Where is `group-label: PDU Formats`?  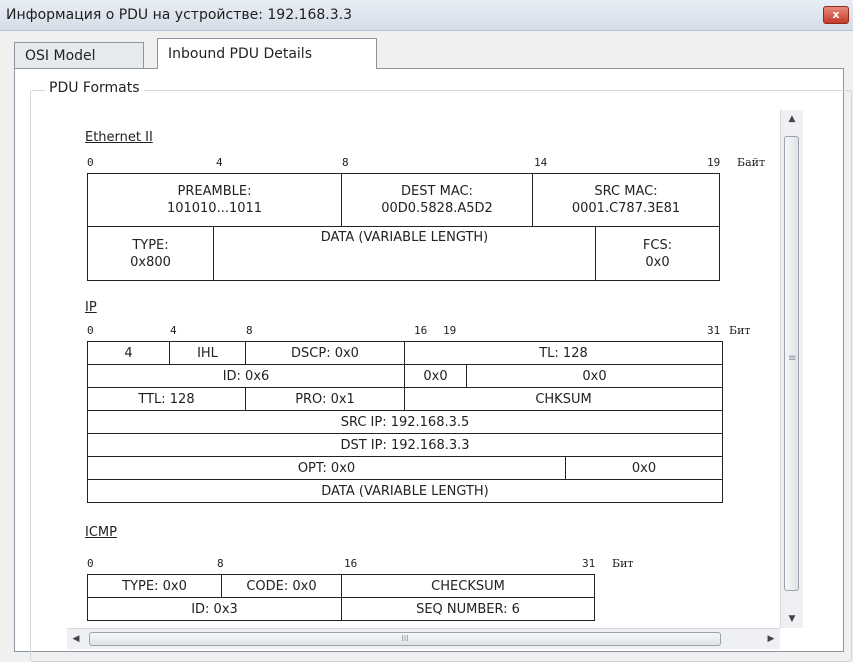
group-label: PDU Formats is located at coordinates (94, 88).